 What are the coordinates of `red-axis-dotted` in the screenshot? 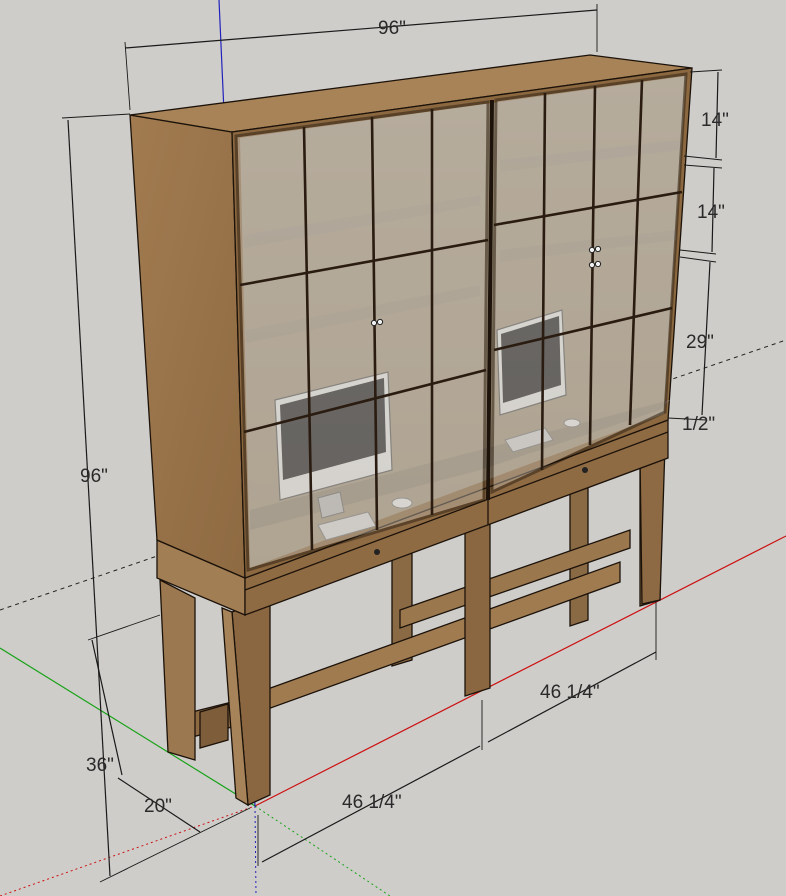 It's located at (128, 850).